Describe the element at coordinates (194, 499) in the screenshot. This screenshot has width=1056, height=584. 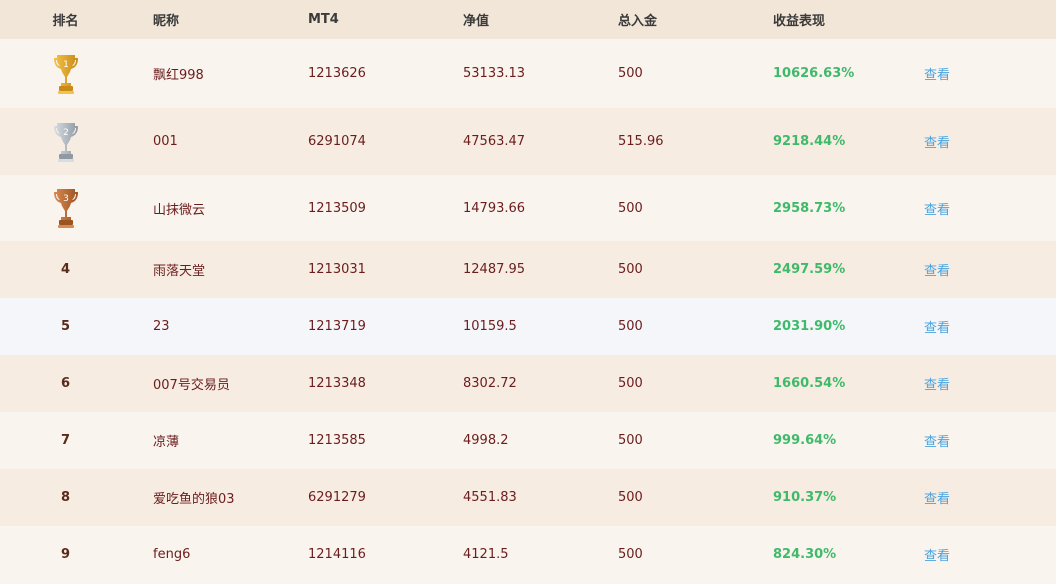
I see `nickname-cell: 爱吃鱼的狼03` at that location.